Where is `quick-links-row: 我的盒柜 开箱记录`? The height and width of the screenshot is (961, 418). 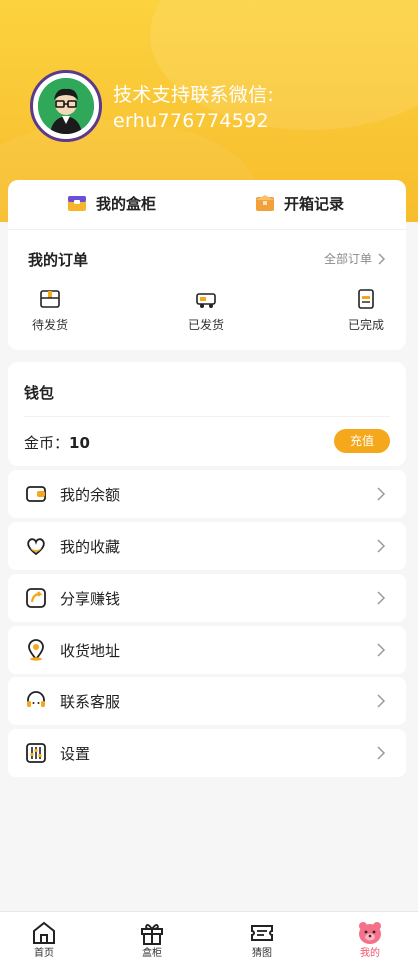
quick-links-row: 我的盒柜 开箱记录 is located at coordinates (207, 205).